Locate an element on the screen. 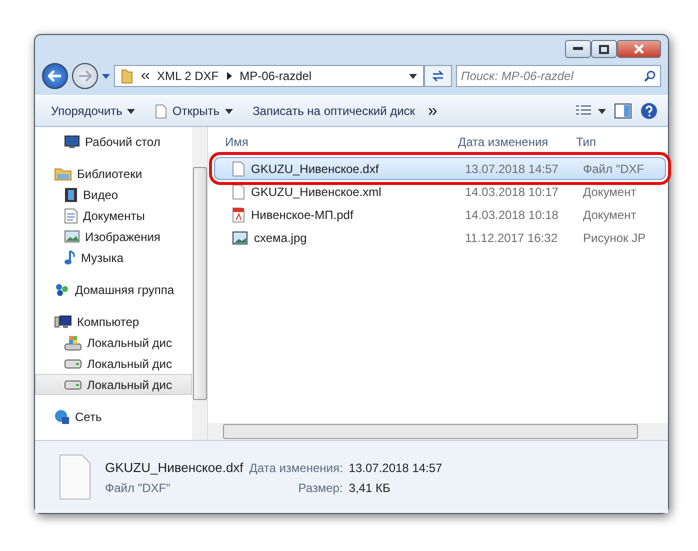 The width and height of the screenshot is (698, 551). details-file-name: GKUZU_Нивенское.dxf is located at coordinates (174, 467).